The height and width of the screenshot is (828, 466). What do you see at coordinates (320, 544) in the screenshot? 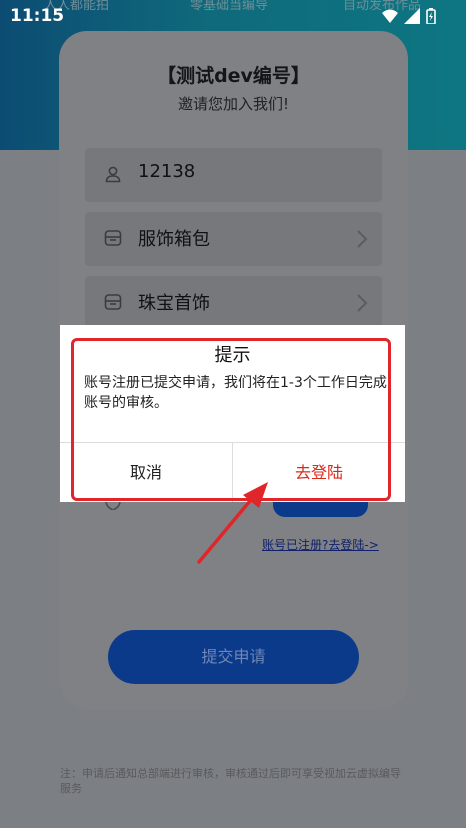
I see `login-link: 账号已注册?去登陆->` at bounding box center [320, 544].